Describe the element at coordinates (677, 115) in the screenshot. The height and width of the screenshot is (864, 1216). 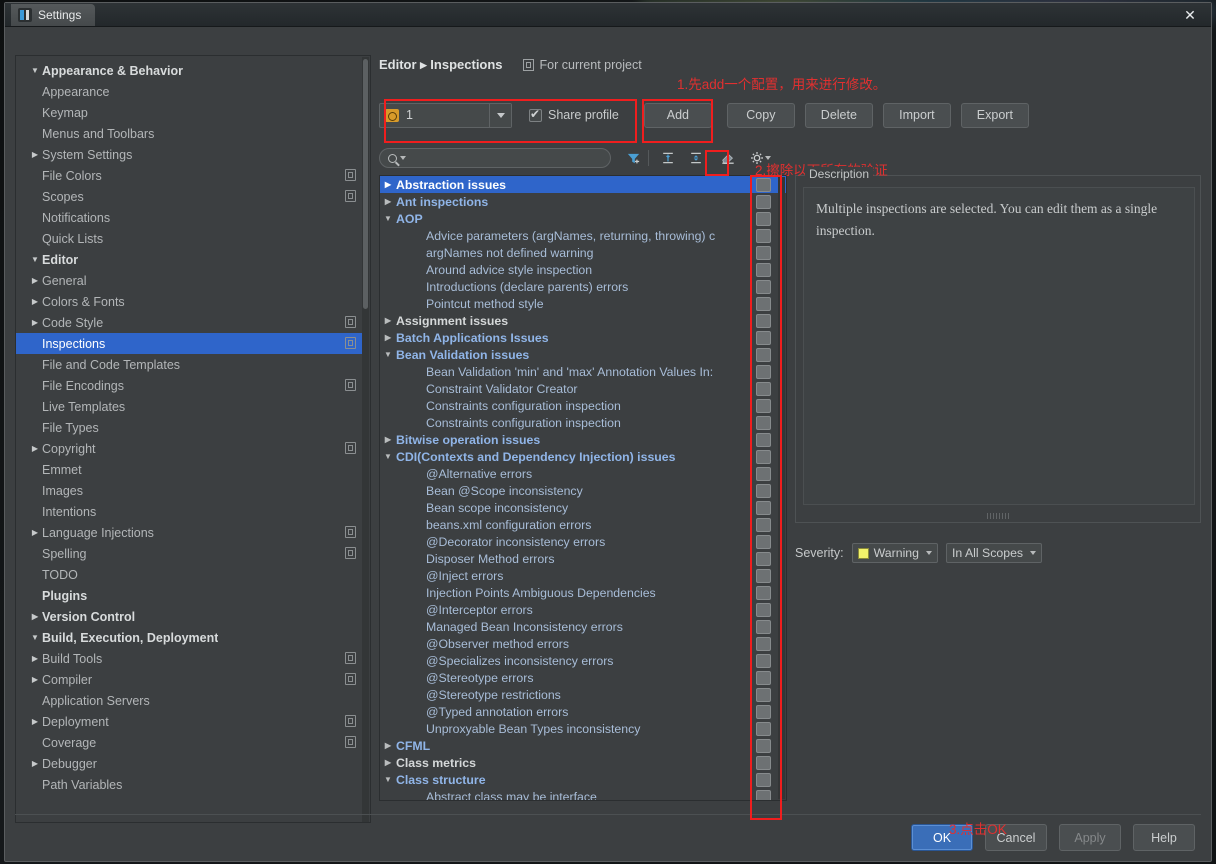
I see `add-profile-button: Add` at that location.